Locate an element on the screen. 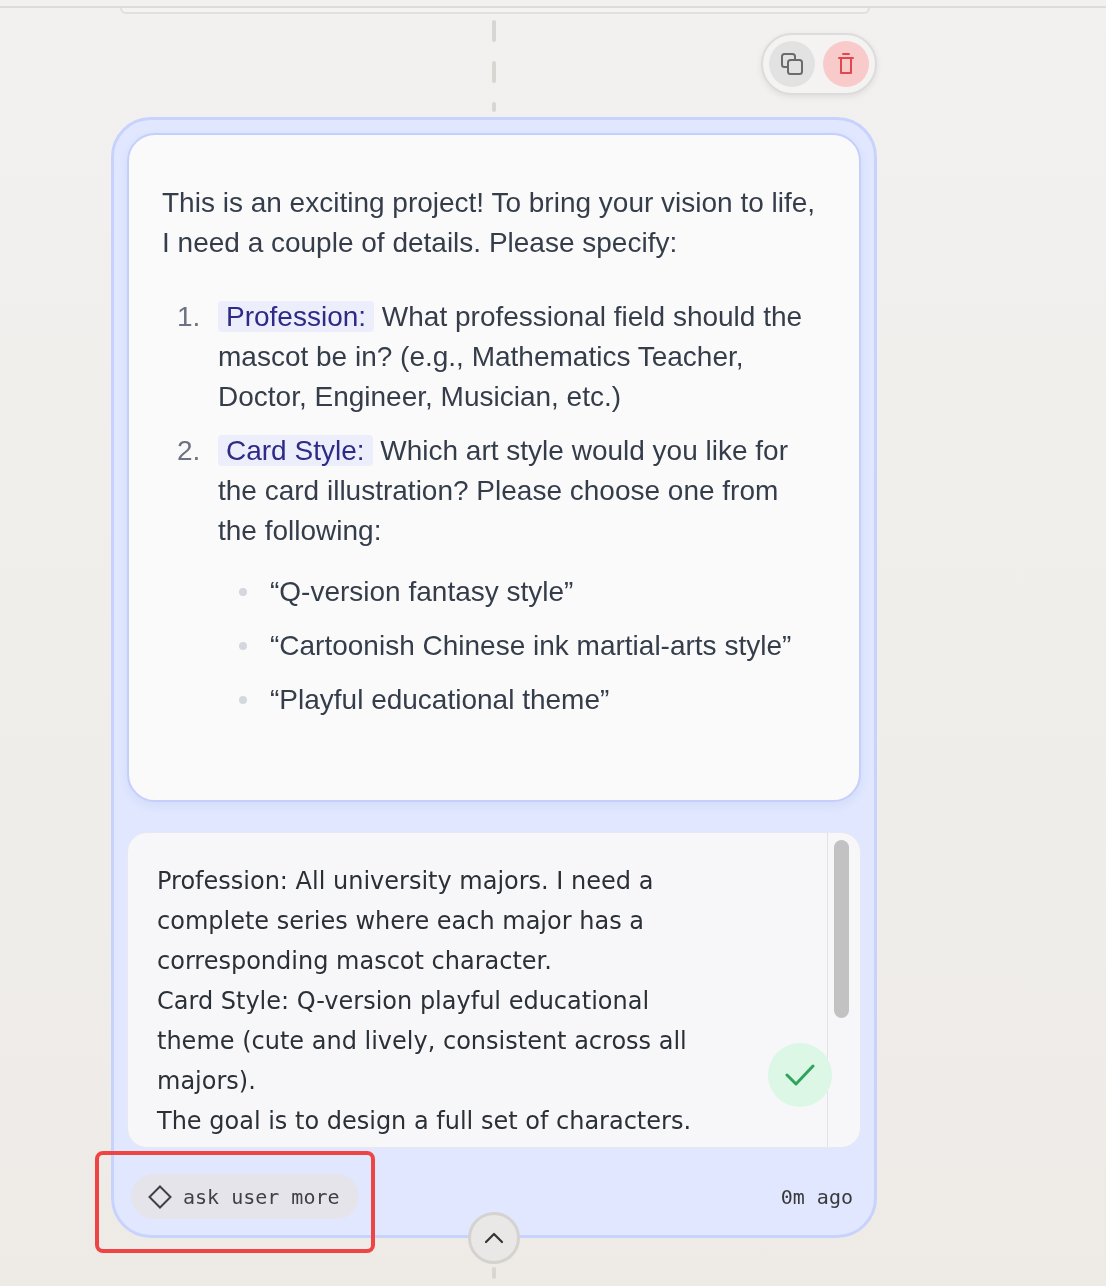 The image size is (1106, 1286). message-text: This is an exciting project! To bring your vision to life, I need a couple of details. Please specify: is located at coordinates (489, 223).